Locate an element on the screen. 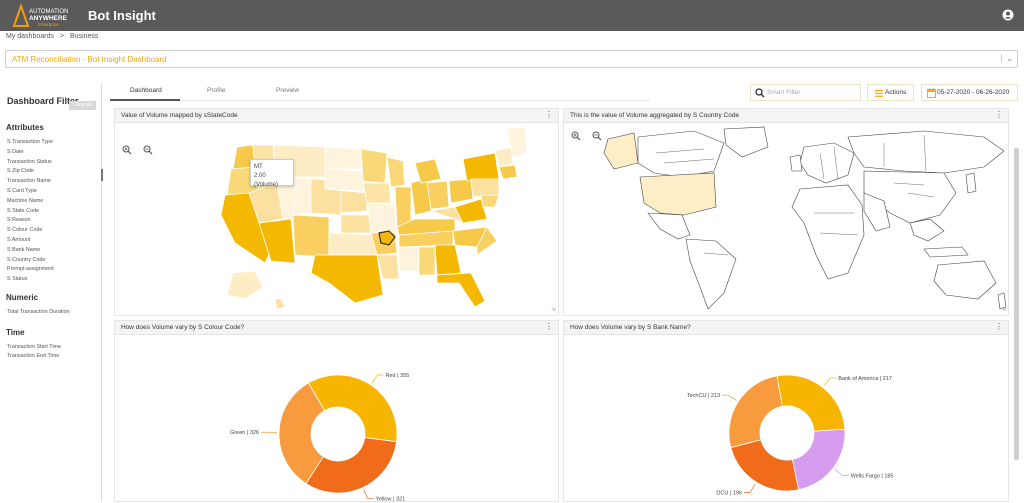 This screenshot has height=503, width=1024. calendar-icon is located at coordinates (931, 93).